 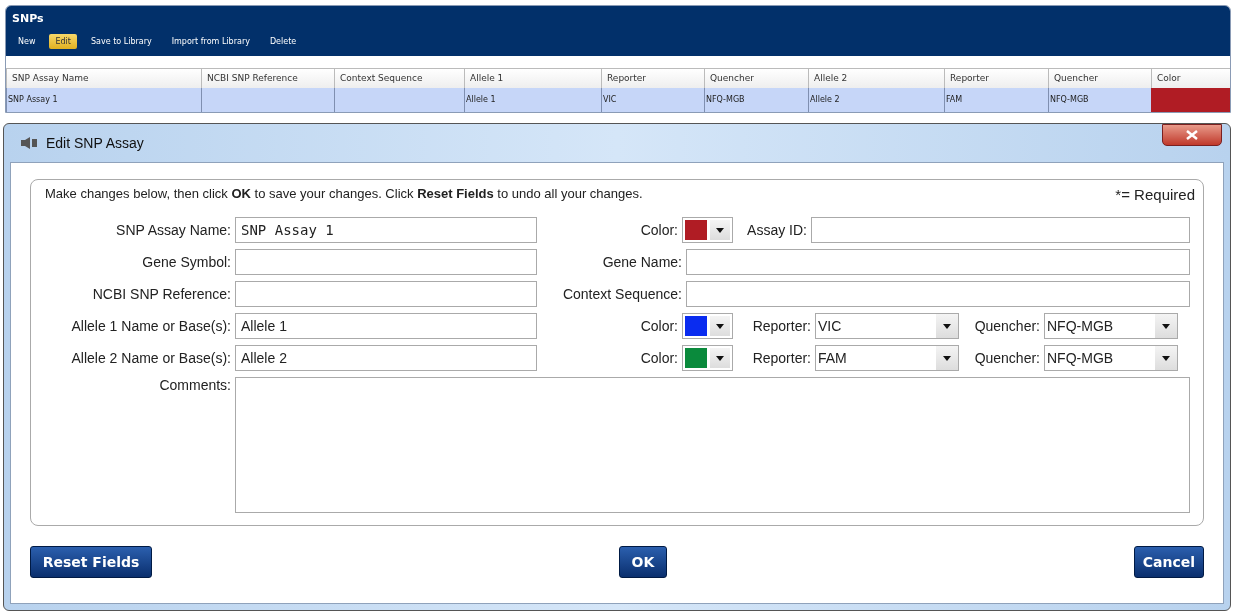 What do you see at coordinates (386, 230) in the screenshot?
I see `input-field: SNP Assay 1` at bounding box center [386, 230].